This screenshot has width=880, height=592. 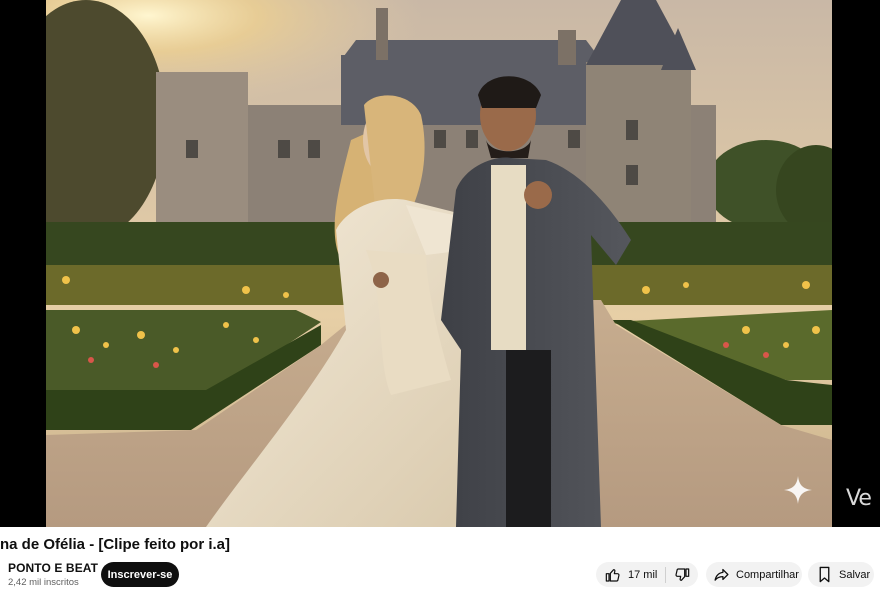 I want to click on thumbs-down-icon, so click(x=682, y=575).